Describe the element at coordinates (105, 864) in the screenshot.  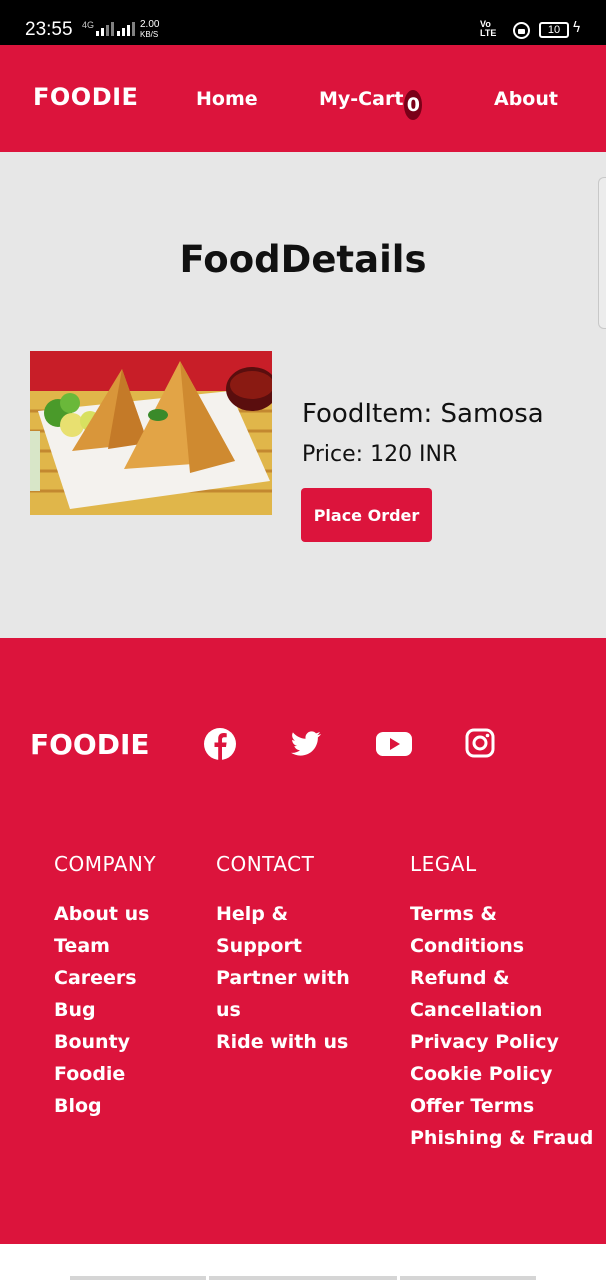
I see `column-heading: COMPANY` at that location.